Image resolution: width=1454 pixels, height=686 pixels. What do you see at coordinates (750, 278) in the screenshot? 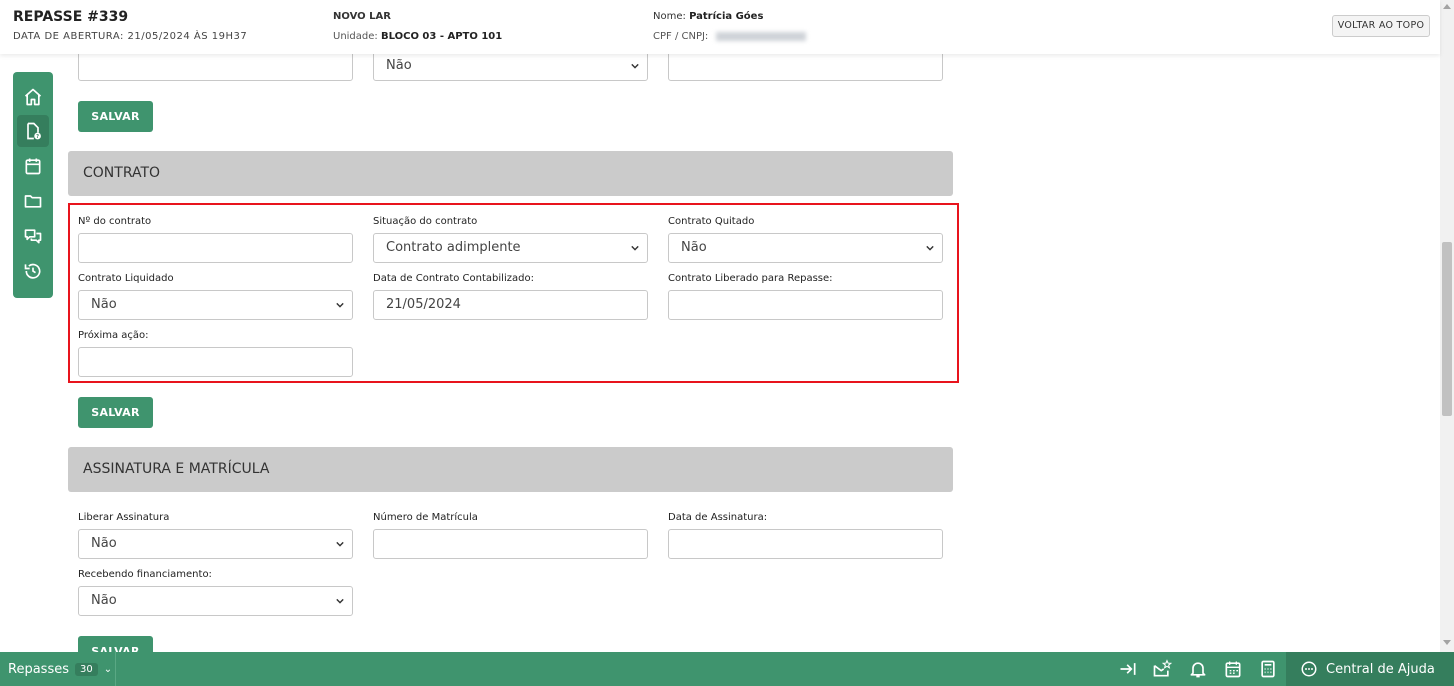
I see `contrato-liberado-label: Contrato Liberado para Repasse:` at bounding box center [750, 278].